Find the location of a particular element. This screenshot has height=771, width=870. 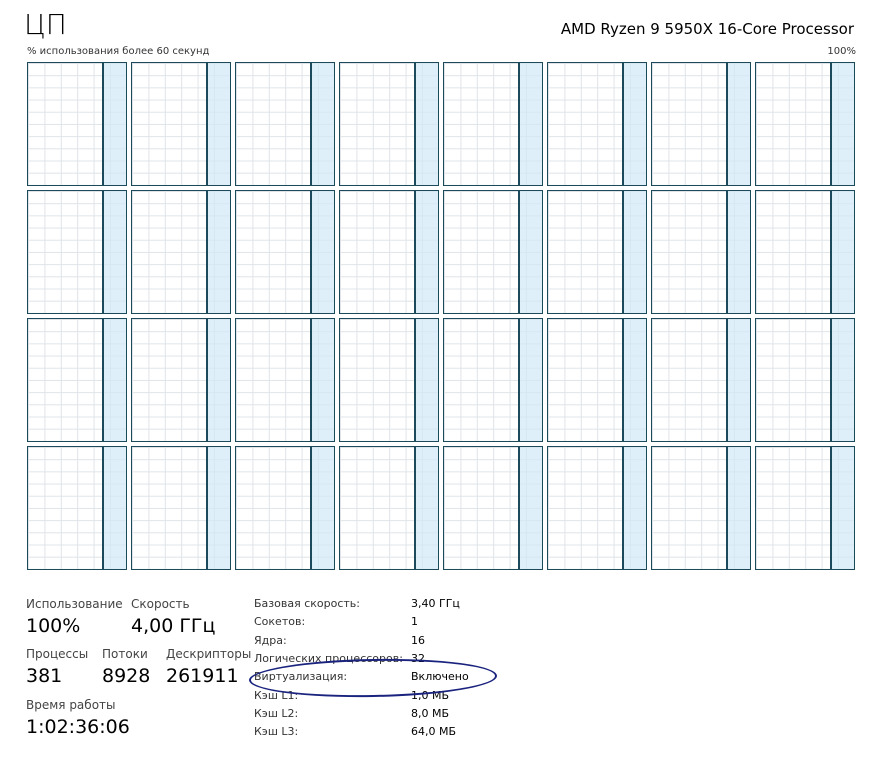

spec-label: Ядра: is located at coordinates (270, 640).